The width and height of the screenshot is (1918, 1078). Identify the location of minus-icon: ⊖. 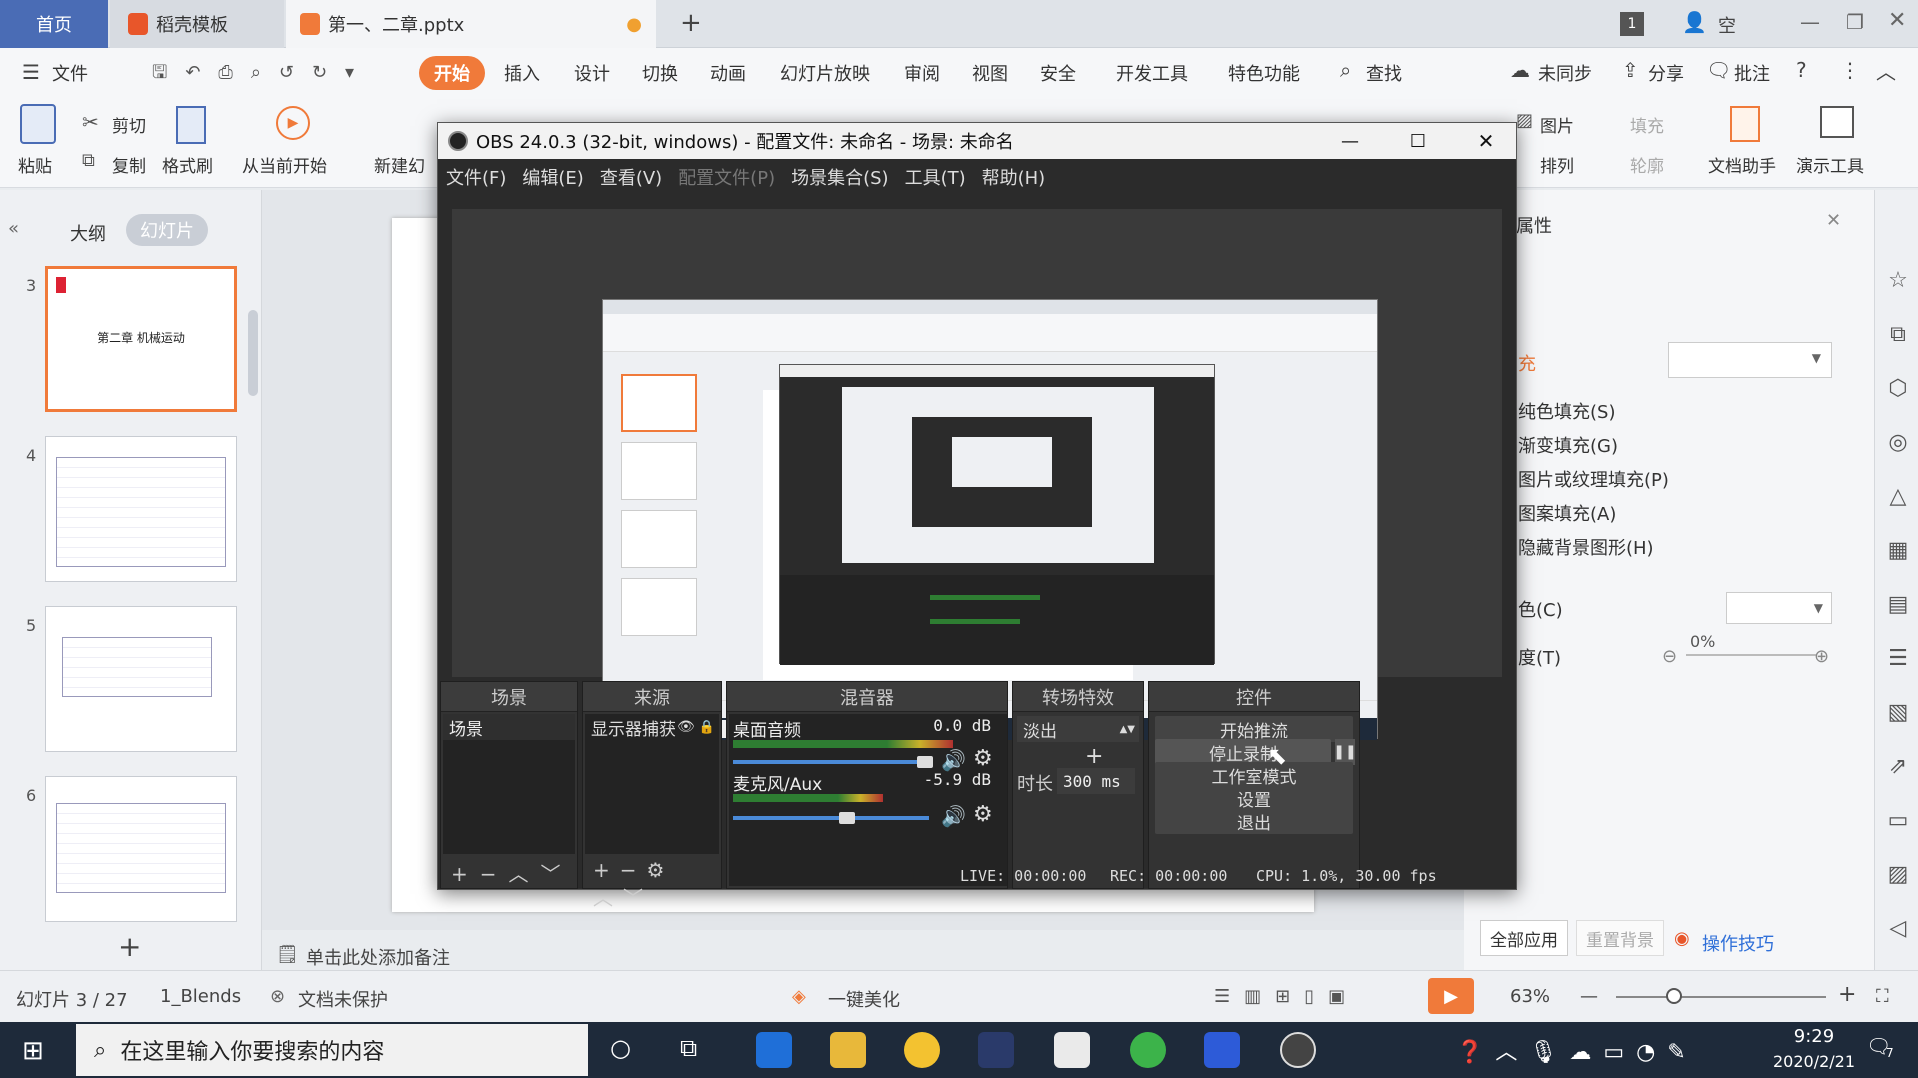
(1669, 656).